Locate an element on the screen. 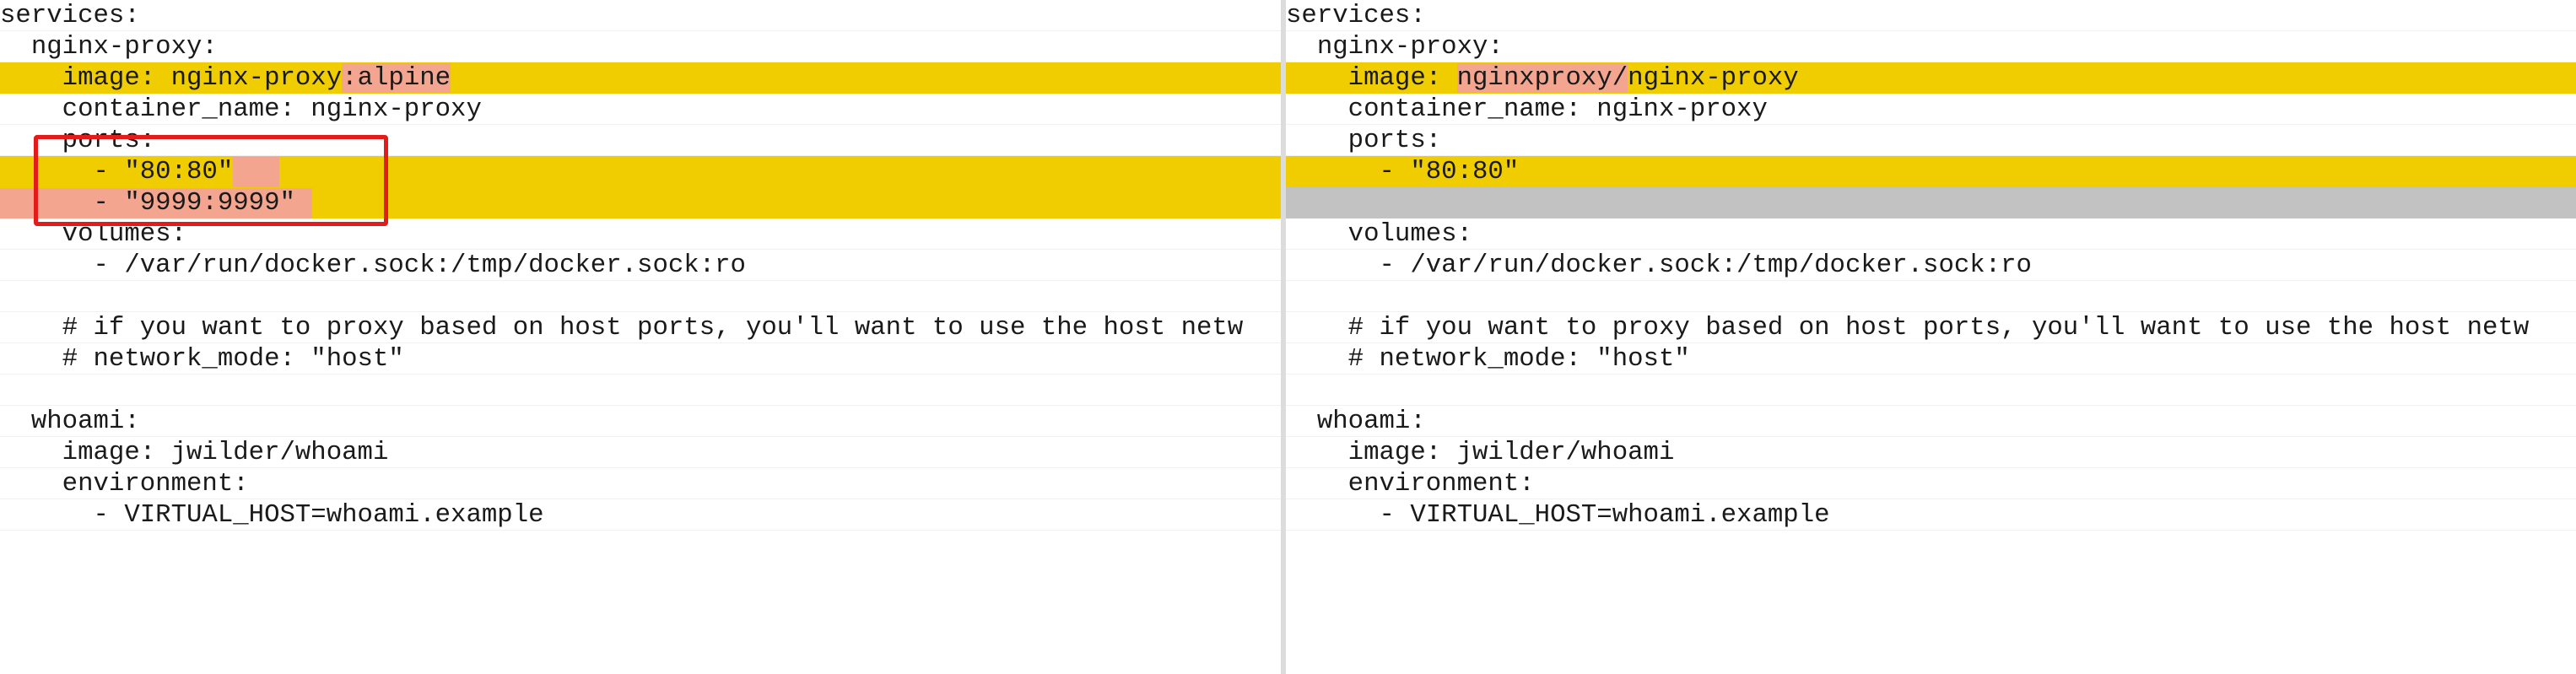  inline-change-highlight: nginxproxy/ is located at coordinates (1542, 78).